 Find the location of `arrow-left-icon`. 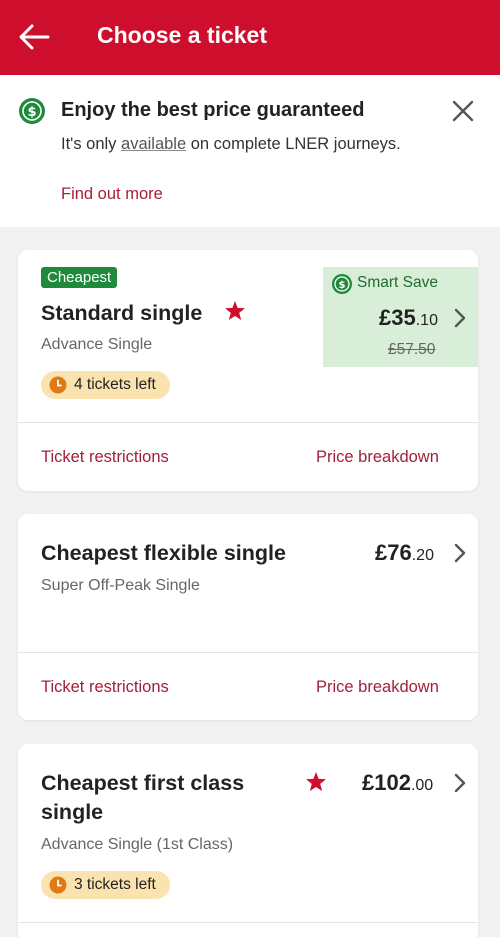

arrow-left-icon is located at coordinates (34, 37).